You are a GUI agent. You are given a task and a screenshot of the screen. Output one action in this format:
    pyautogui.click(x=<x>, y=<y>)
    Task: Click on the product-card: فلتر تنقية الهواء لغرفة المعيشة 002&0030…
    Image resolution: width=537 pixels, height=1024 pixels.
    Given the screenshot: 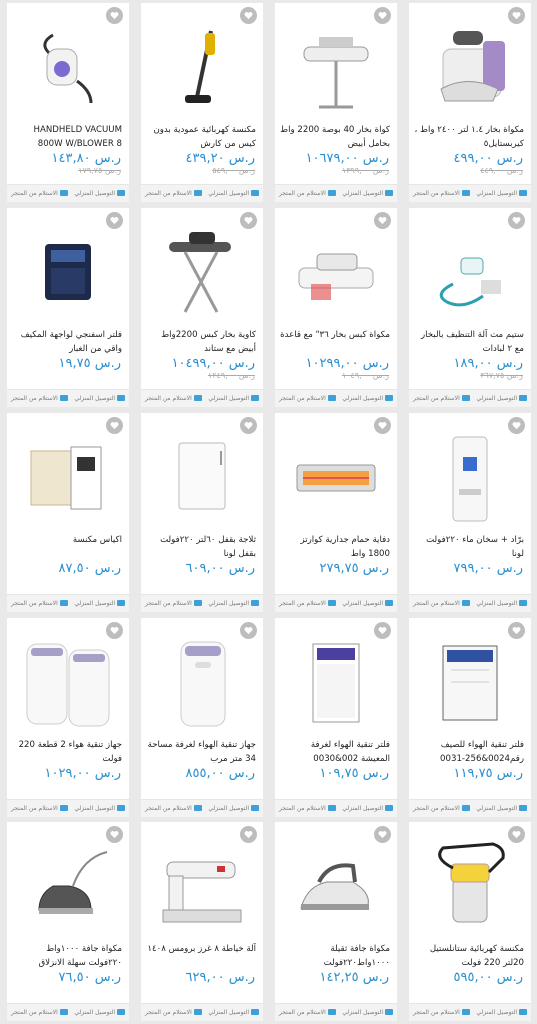 What is the action you would take?
    pyautogui.click(x=336, y=717)
    